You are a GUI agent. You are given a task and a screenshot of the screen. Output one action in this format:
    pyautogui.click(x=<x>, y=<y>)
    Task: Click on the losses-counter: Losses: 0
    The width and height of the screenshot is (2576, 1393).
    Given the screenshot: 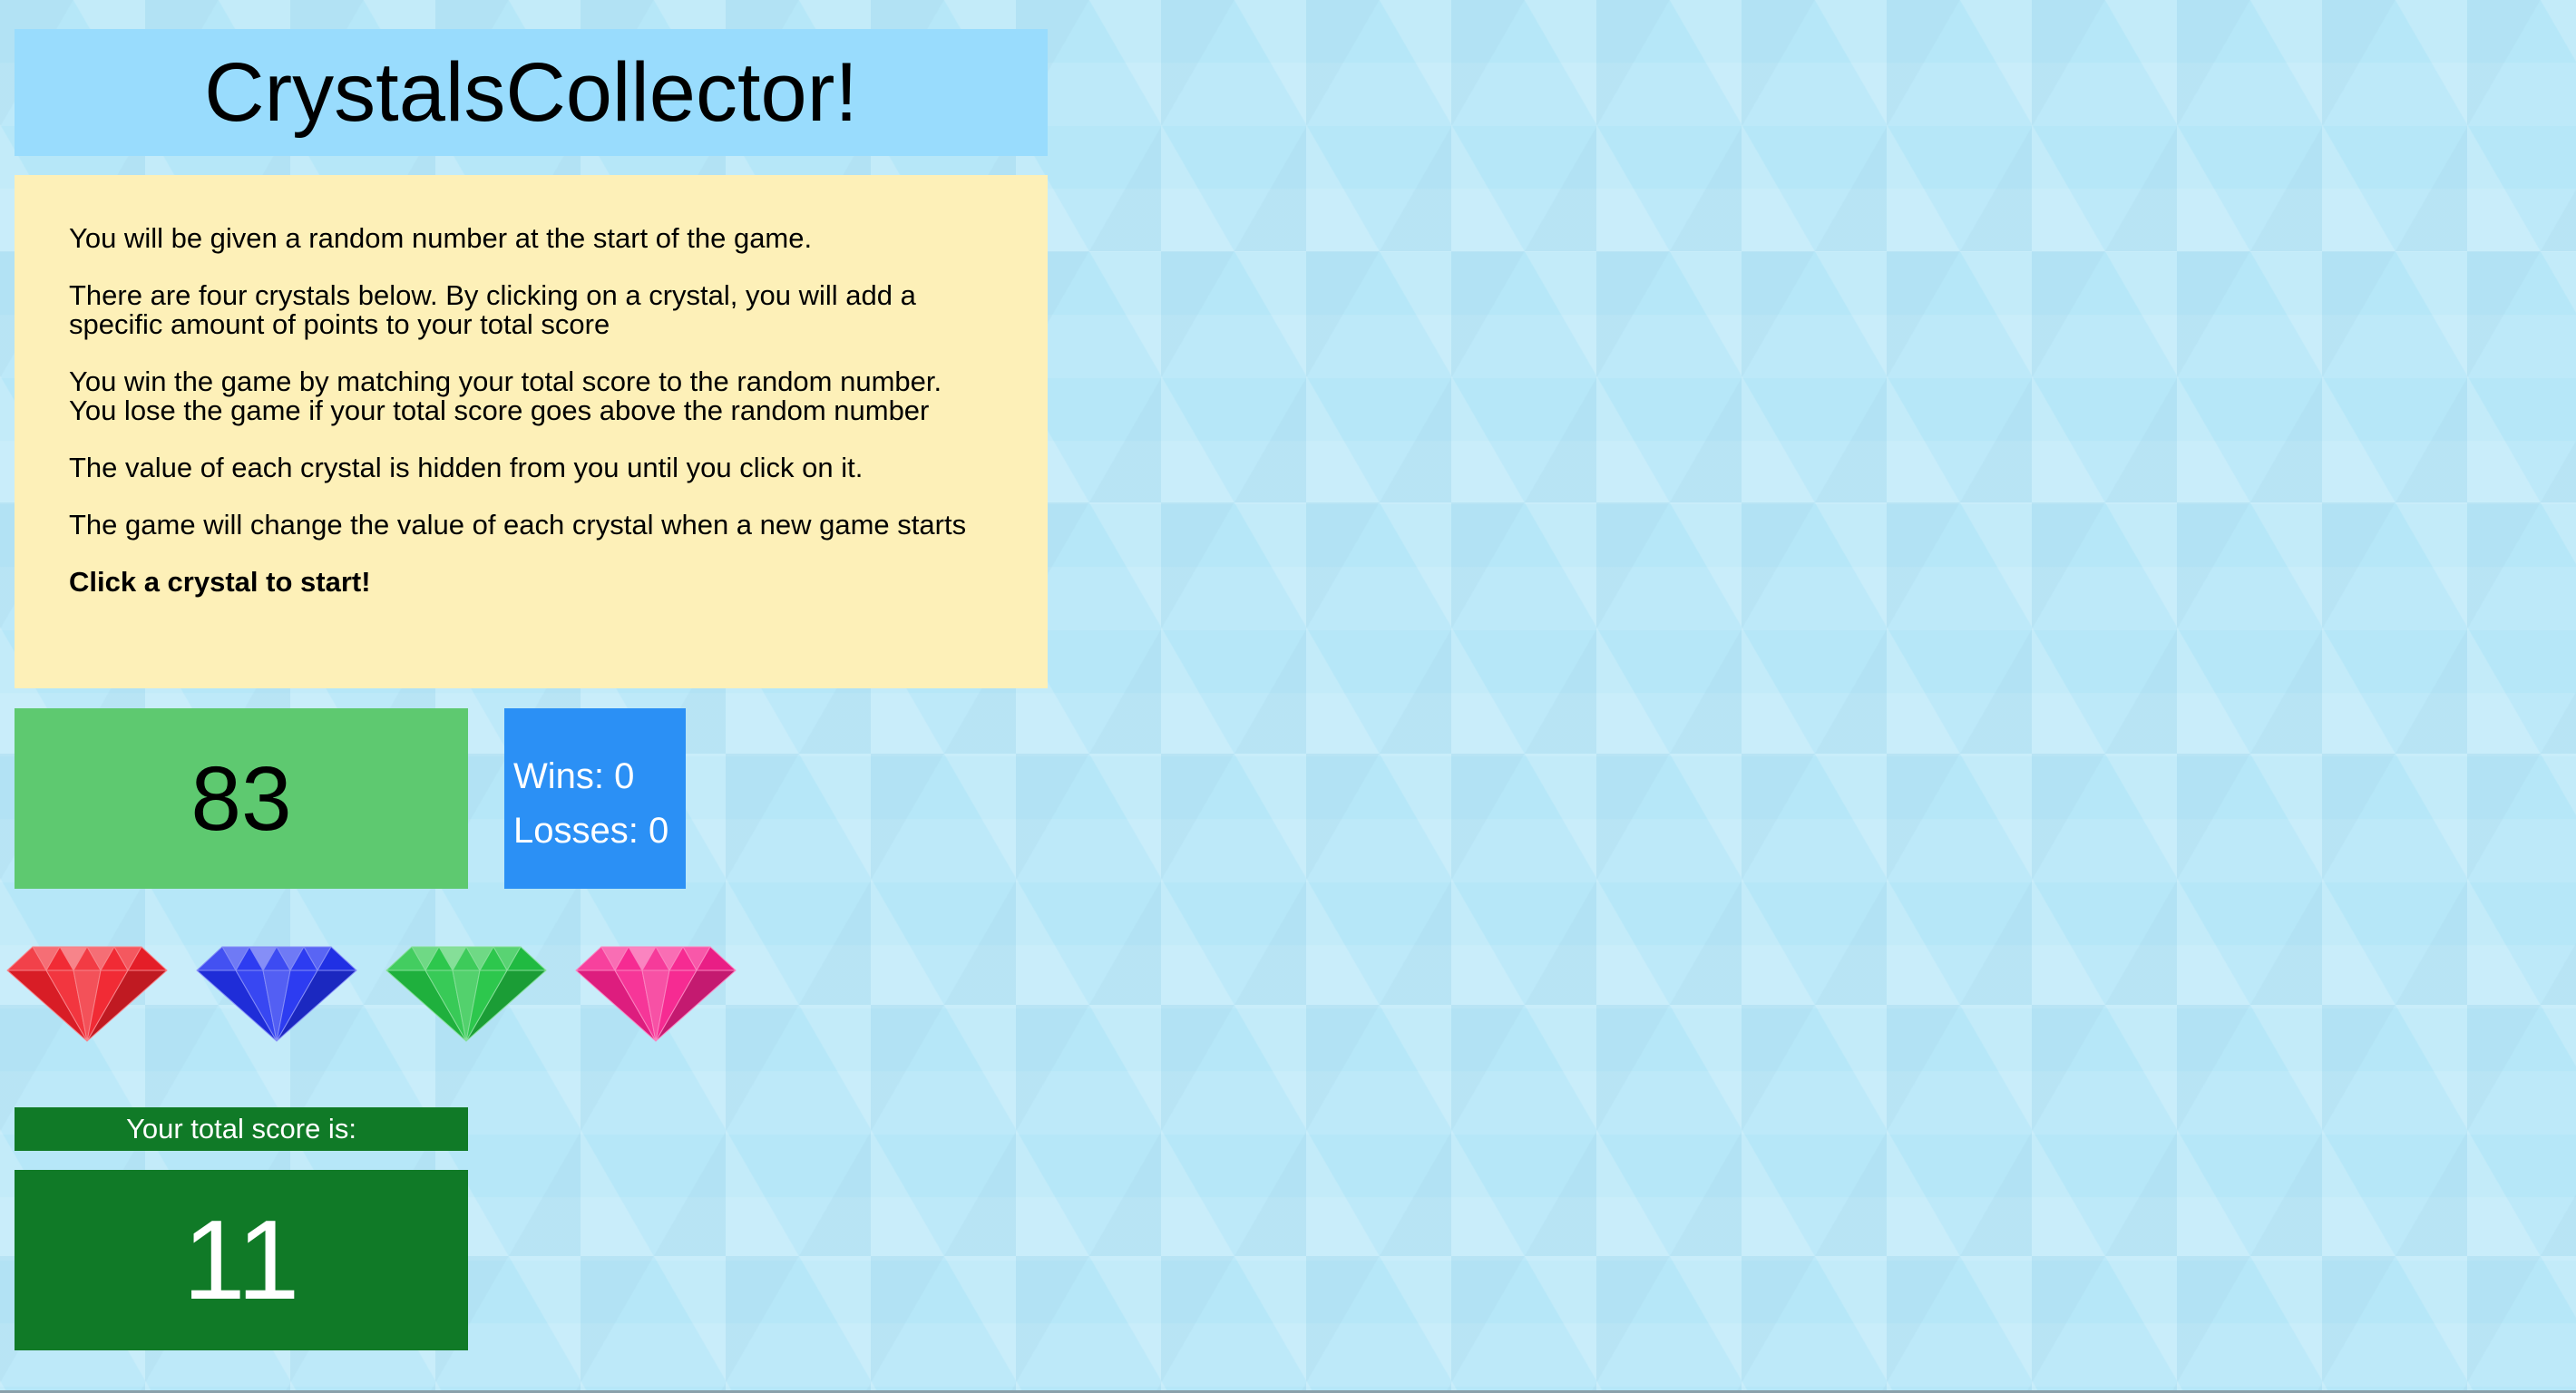 What is the action you would take?
    pyautogui.click(x=591, y=831)
    